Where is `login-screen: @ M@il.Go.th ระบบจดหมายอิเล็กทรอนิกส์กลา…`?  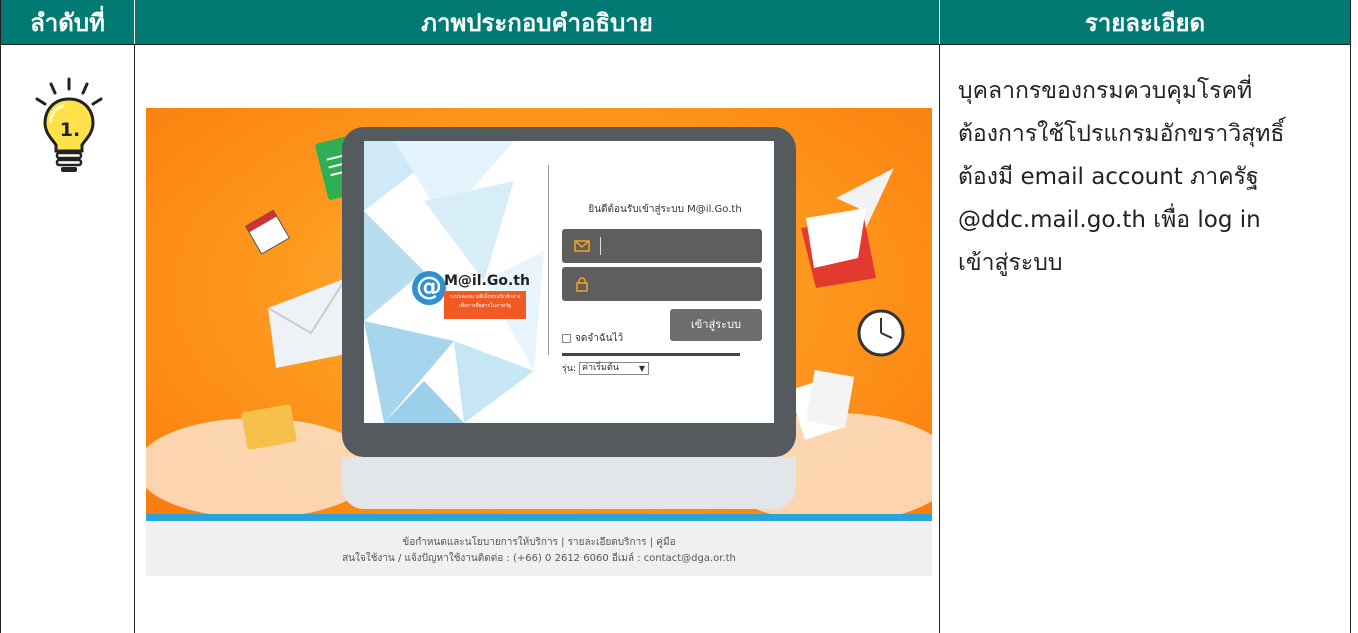 login-screen: @ M@il.Go.th ระบบจดหมายอิเล็กทรอนิกส์กลา… is located at coordinates (569, 282).